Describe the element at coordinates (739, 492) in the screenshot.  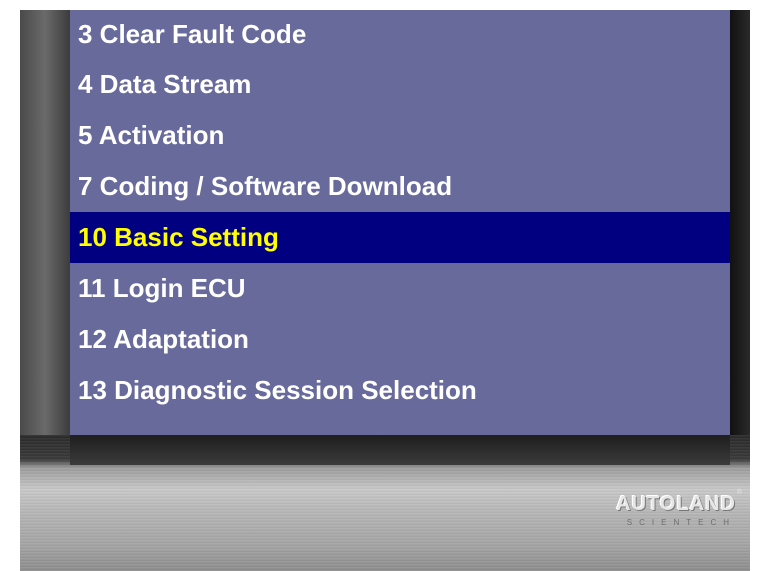
I see `registered-mark: ®` at that location.